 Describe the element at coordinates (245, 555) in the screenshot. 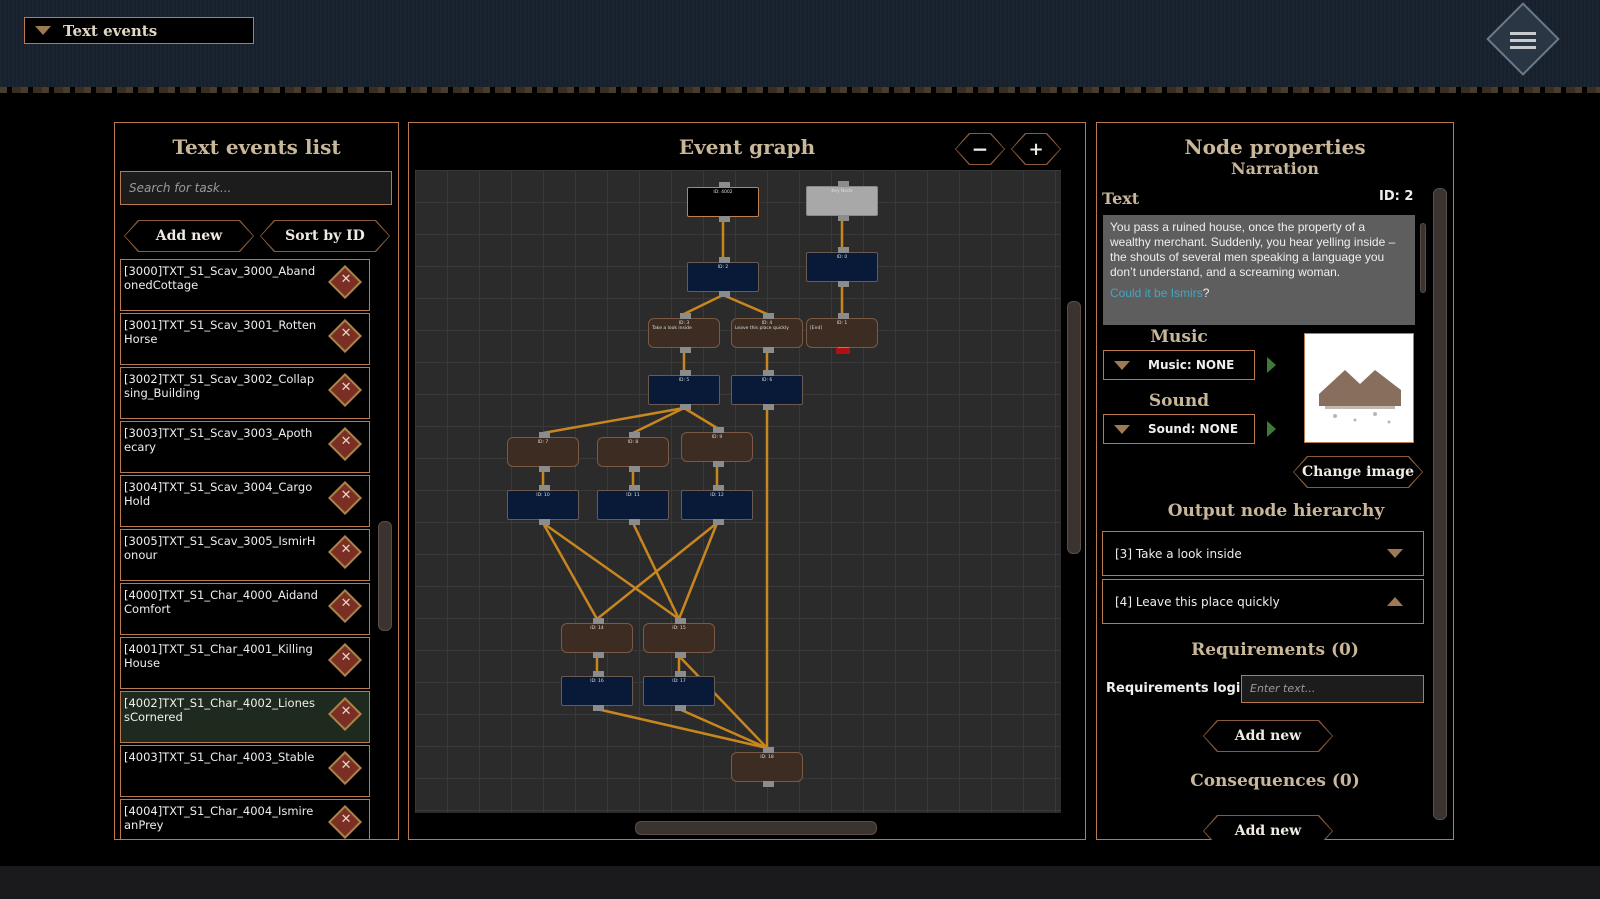

I see `list-item: [3005]TXT_S1_Scav_3005_IsmirHonour` at that location.